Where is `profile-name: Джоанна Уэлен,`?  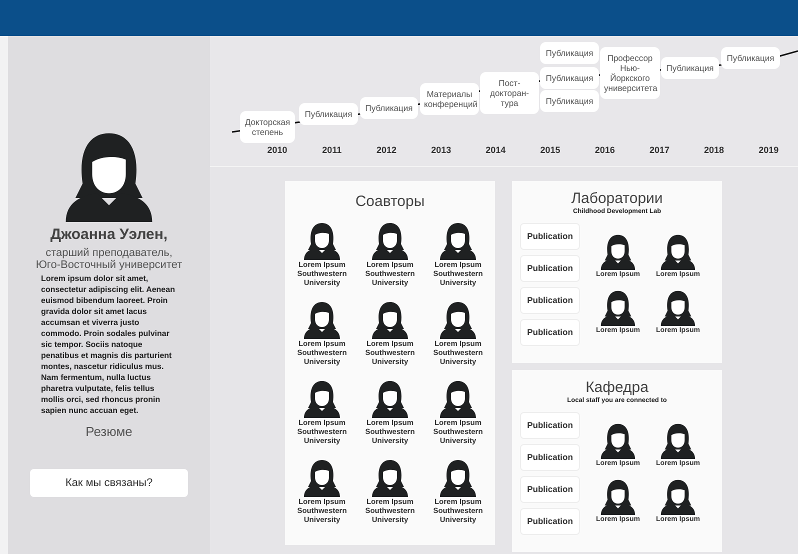 profile-name: Джоанна Уэлен, is located at coordinates (109, 235).